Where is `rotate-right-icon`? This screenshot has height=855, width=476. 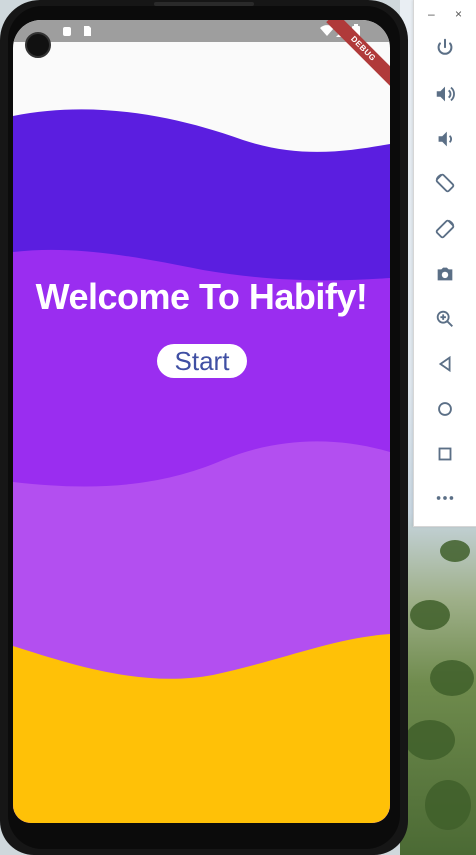 rotate-right-icon is located at coordinates (445, 229).